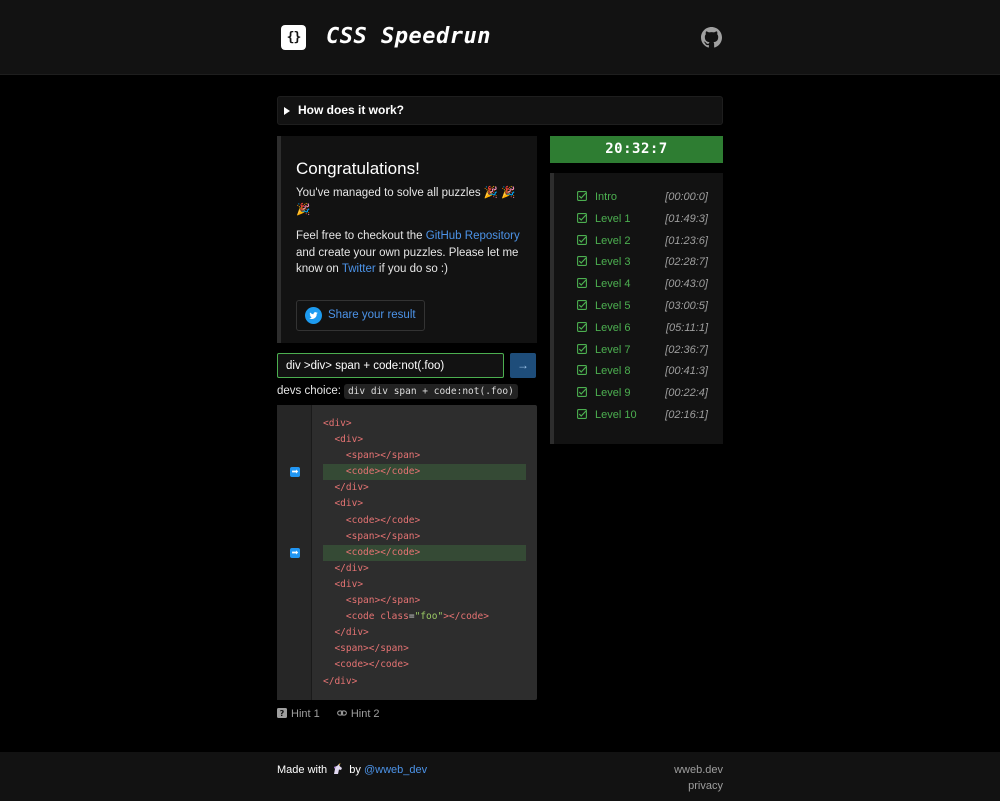 This screenshot has width=1000, height=801. What do you see at coordinates (313, 315) in the screenshot?
I see `twitter-icon` at bounding box center [313, 315].